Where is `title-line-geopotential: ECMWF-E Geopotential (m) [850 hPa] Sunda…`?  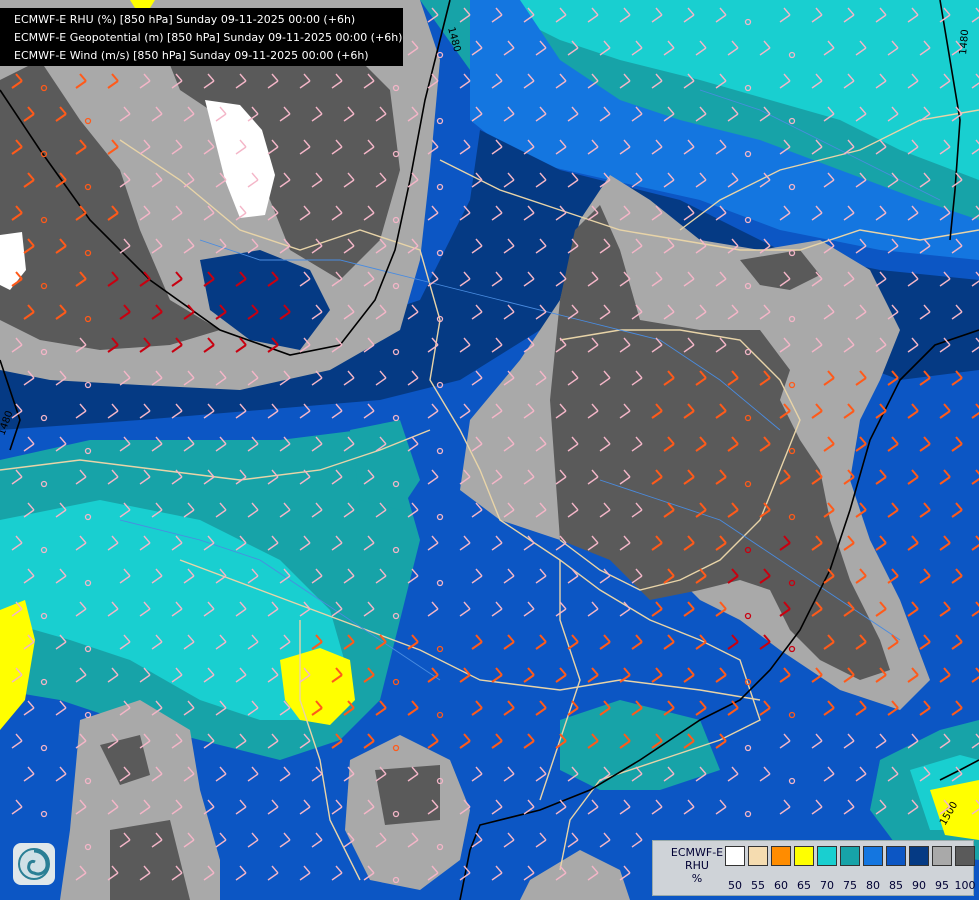
title-line-geopotential: ECMWF-E Geopotential (m) [850 hPa] Sunda… is located at coordinates (208, 37).